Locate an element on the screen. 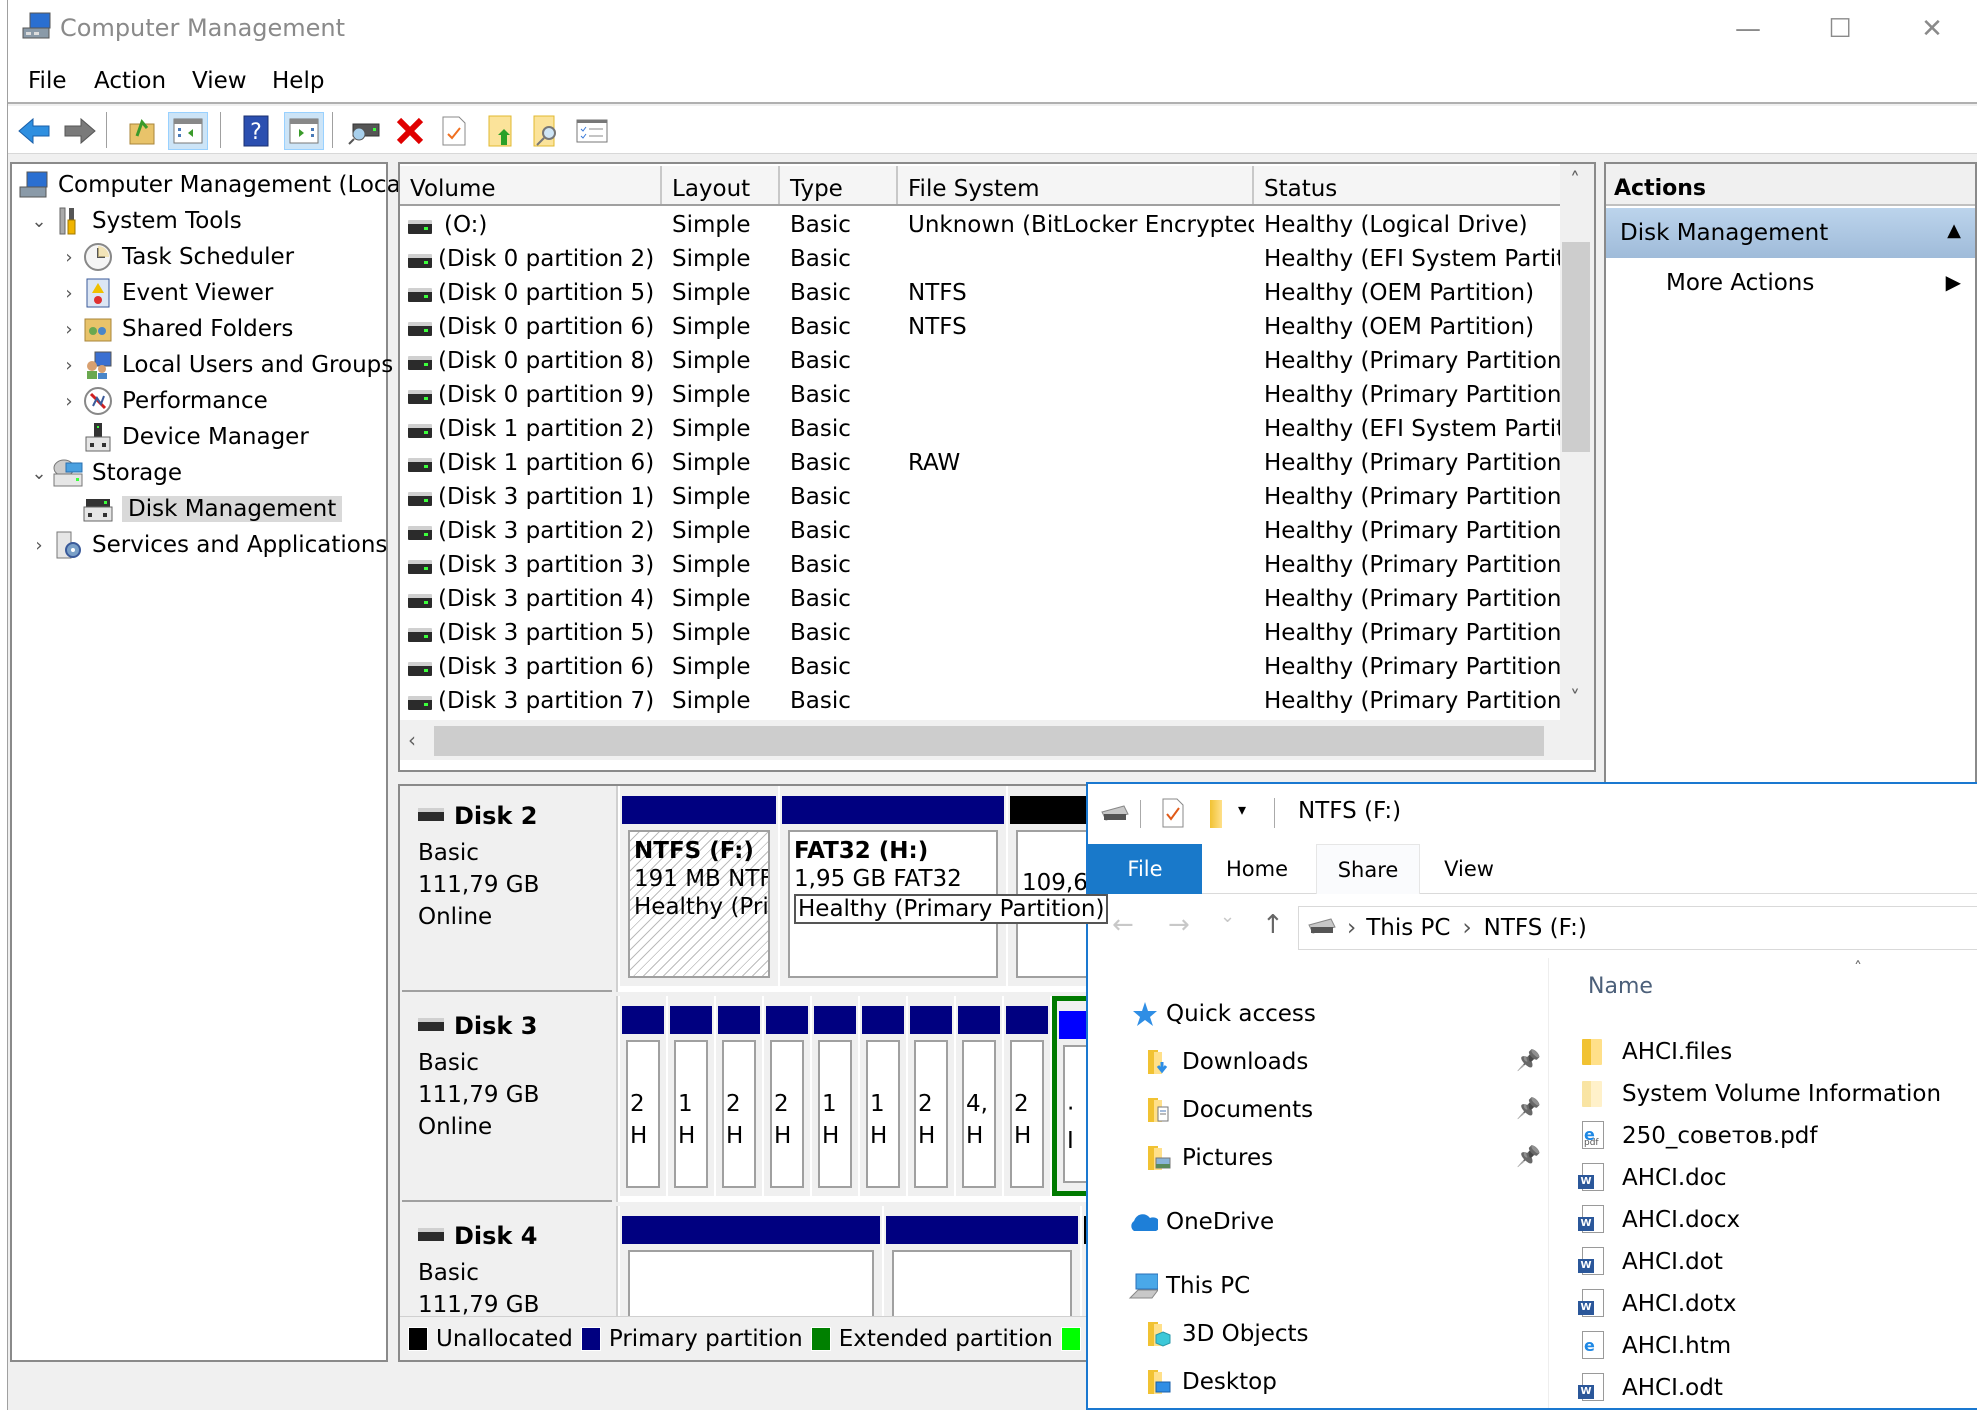 The width and height of the screenshot is (1977, 1410). file-list-item: e AHCI.htm is located at coordinates (1654, 1346).